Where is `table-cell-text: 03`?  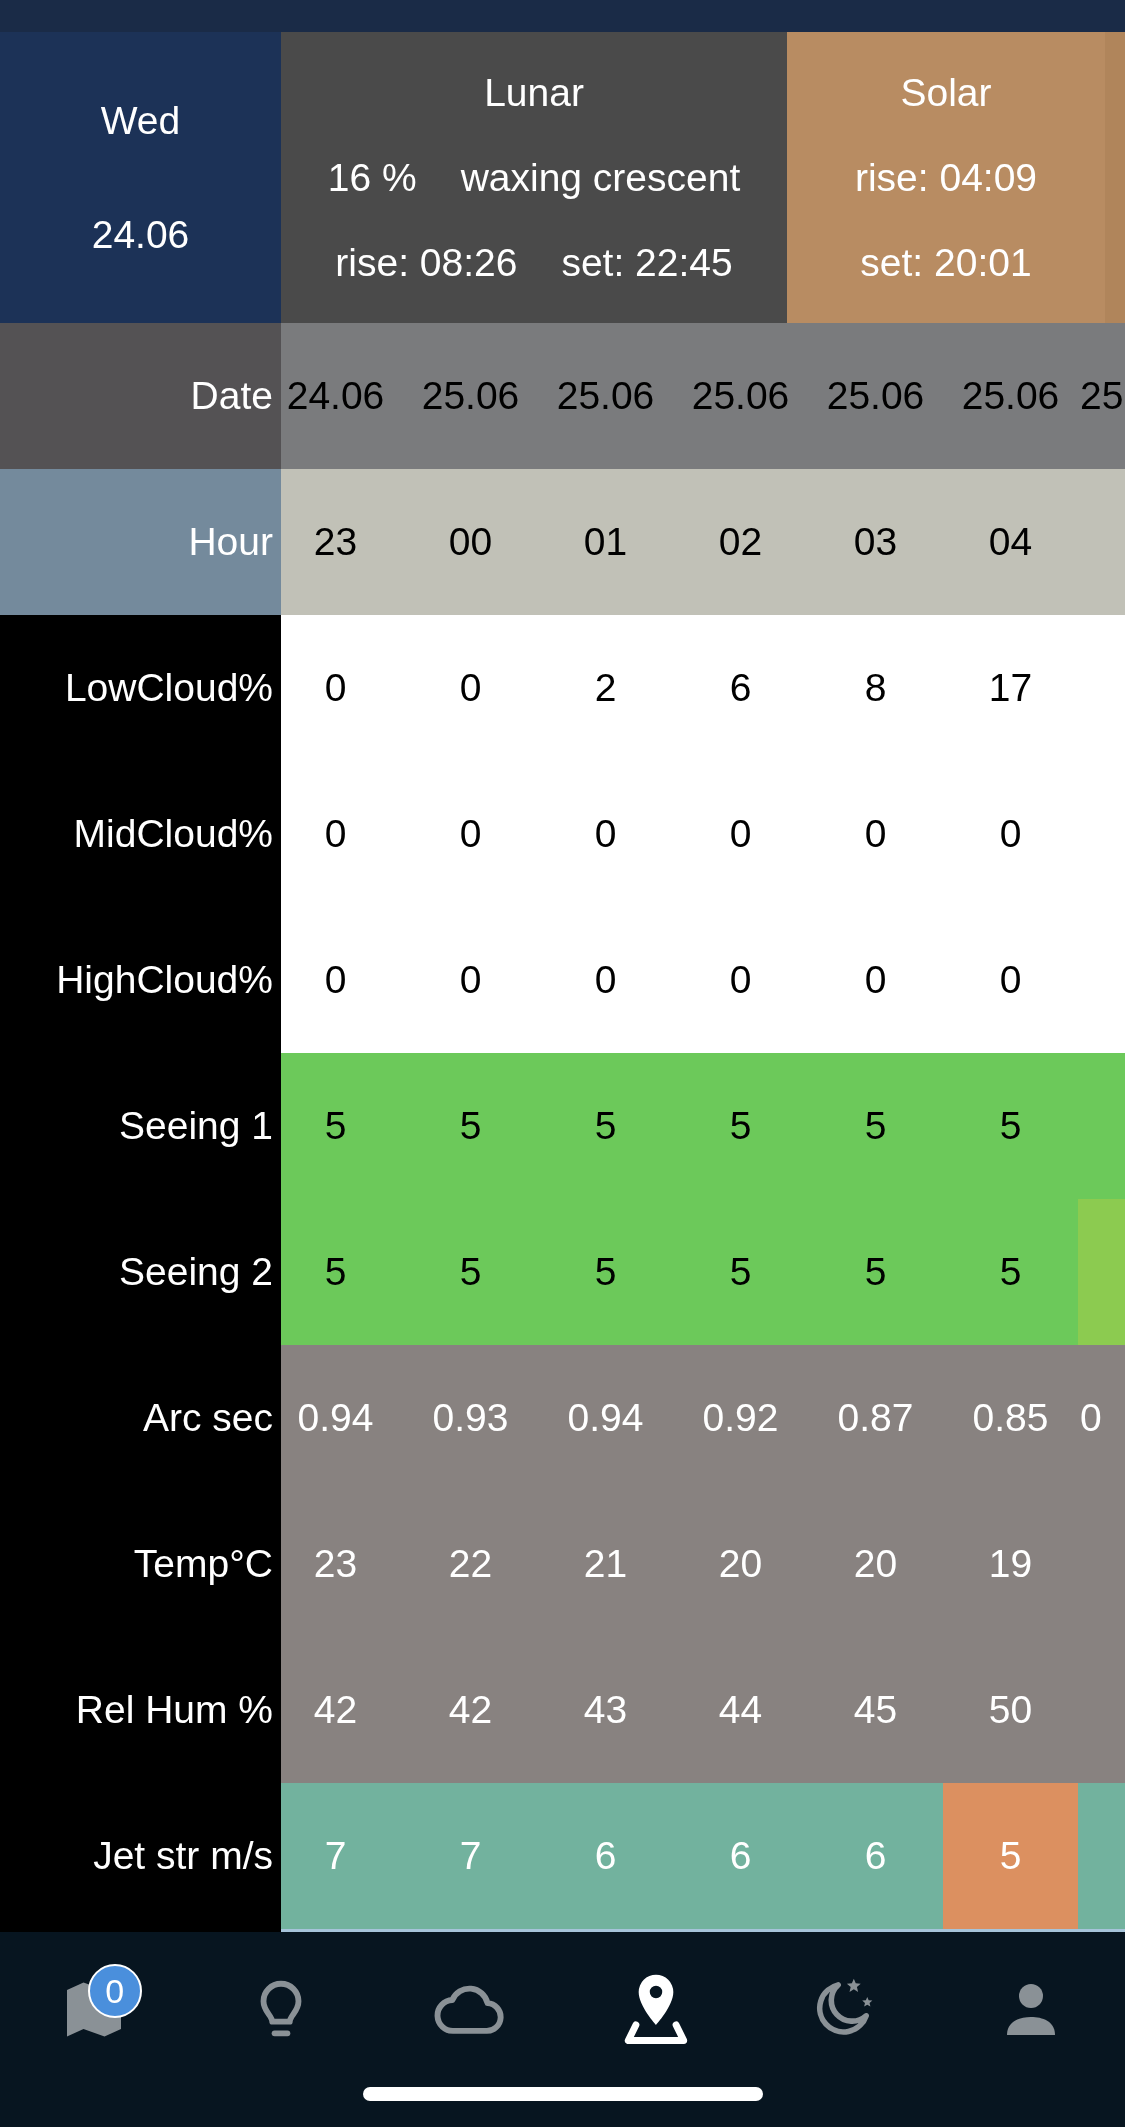
table-cell-text: 03 is located at coordinates (875, 542).